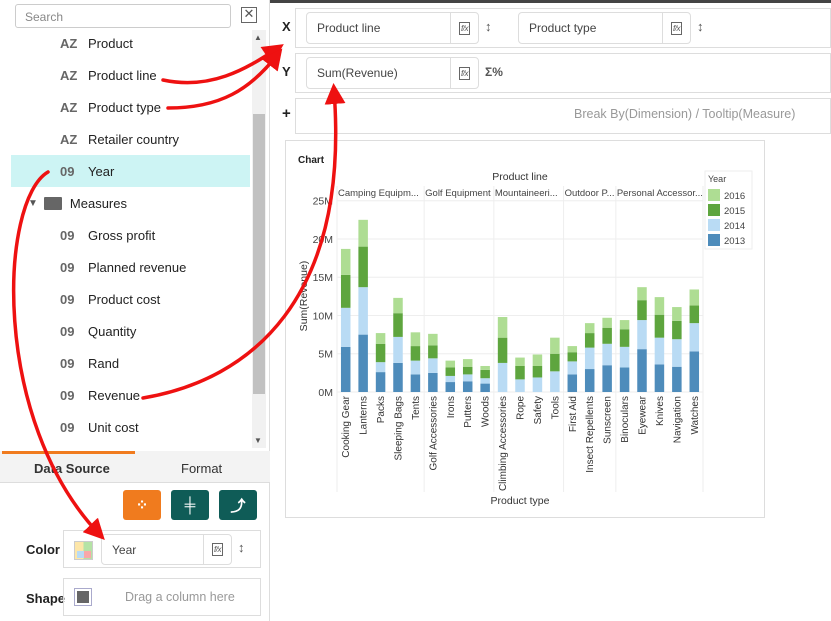  I want to click on y-tick-label: 10M, so click(323, 316).